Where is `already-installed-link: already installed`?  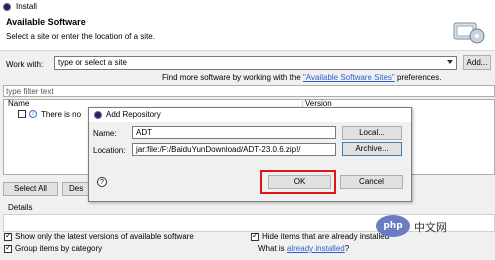 already-installed-link: already installed is located at coordinates (316, 248).